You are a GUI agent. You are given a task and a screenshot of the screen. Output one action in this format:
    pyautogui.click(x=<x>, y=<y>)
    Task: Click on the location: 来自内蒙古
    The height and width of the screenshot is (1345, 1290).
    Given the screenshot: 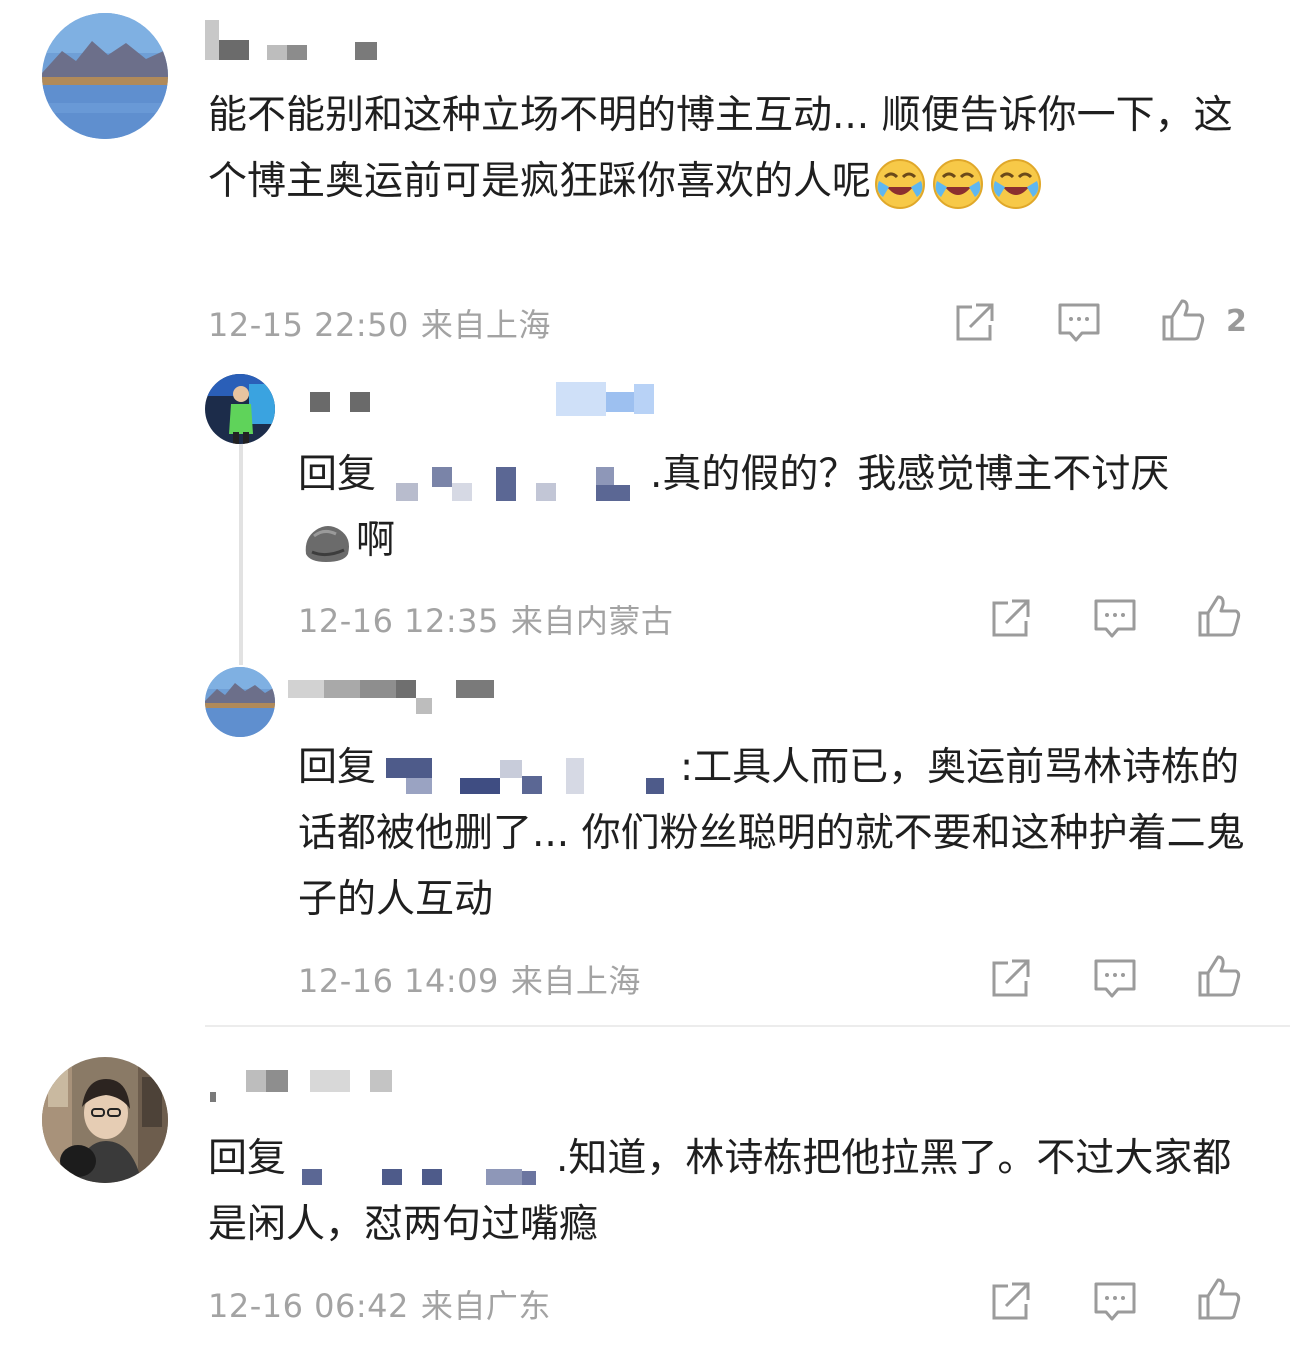 What is the action you would take?
    pyautogui.click(x=592, y=621)
    